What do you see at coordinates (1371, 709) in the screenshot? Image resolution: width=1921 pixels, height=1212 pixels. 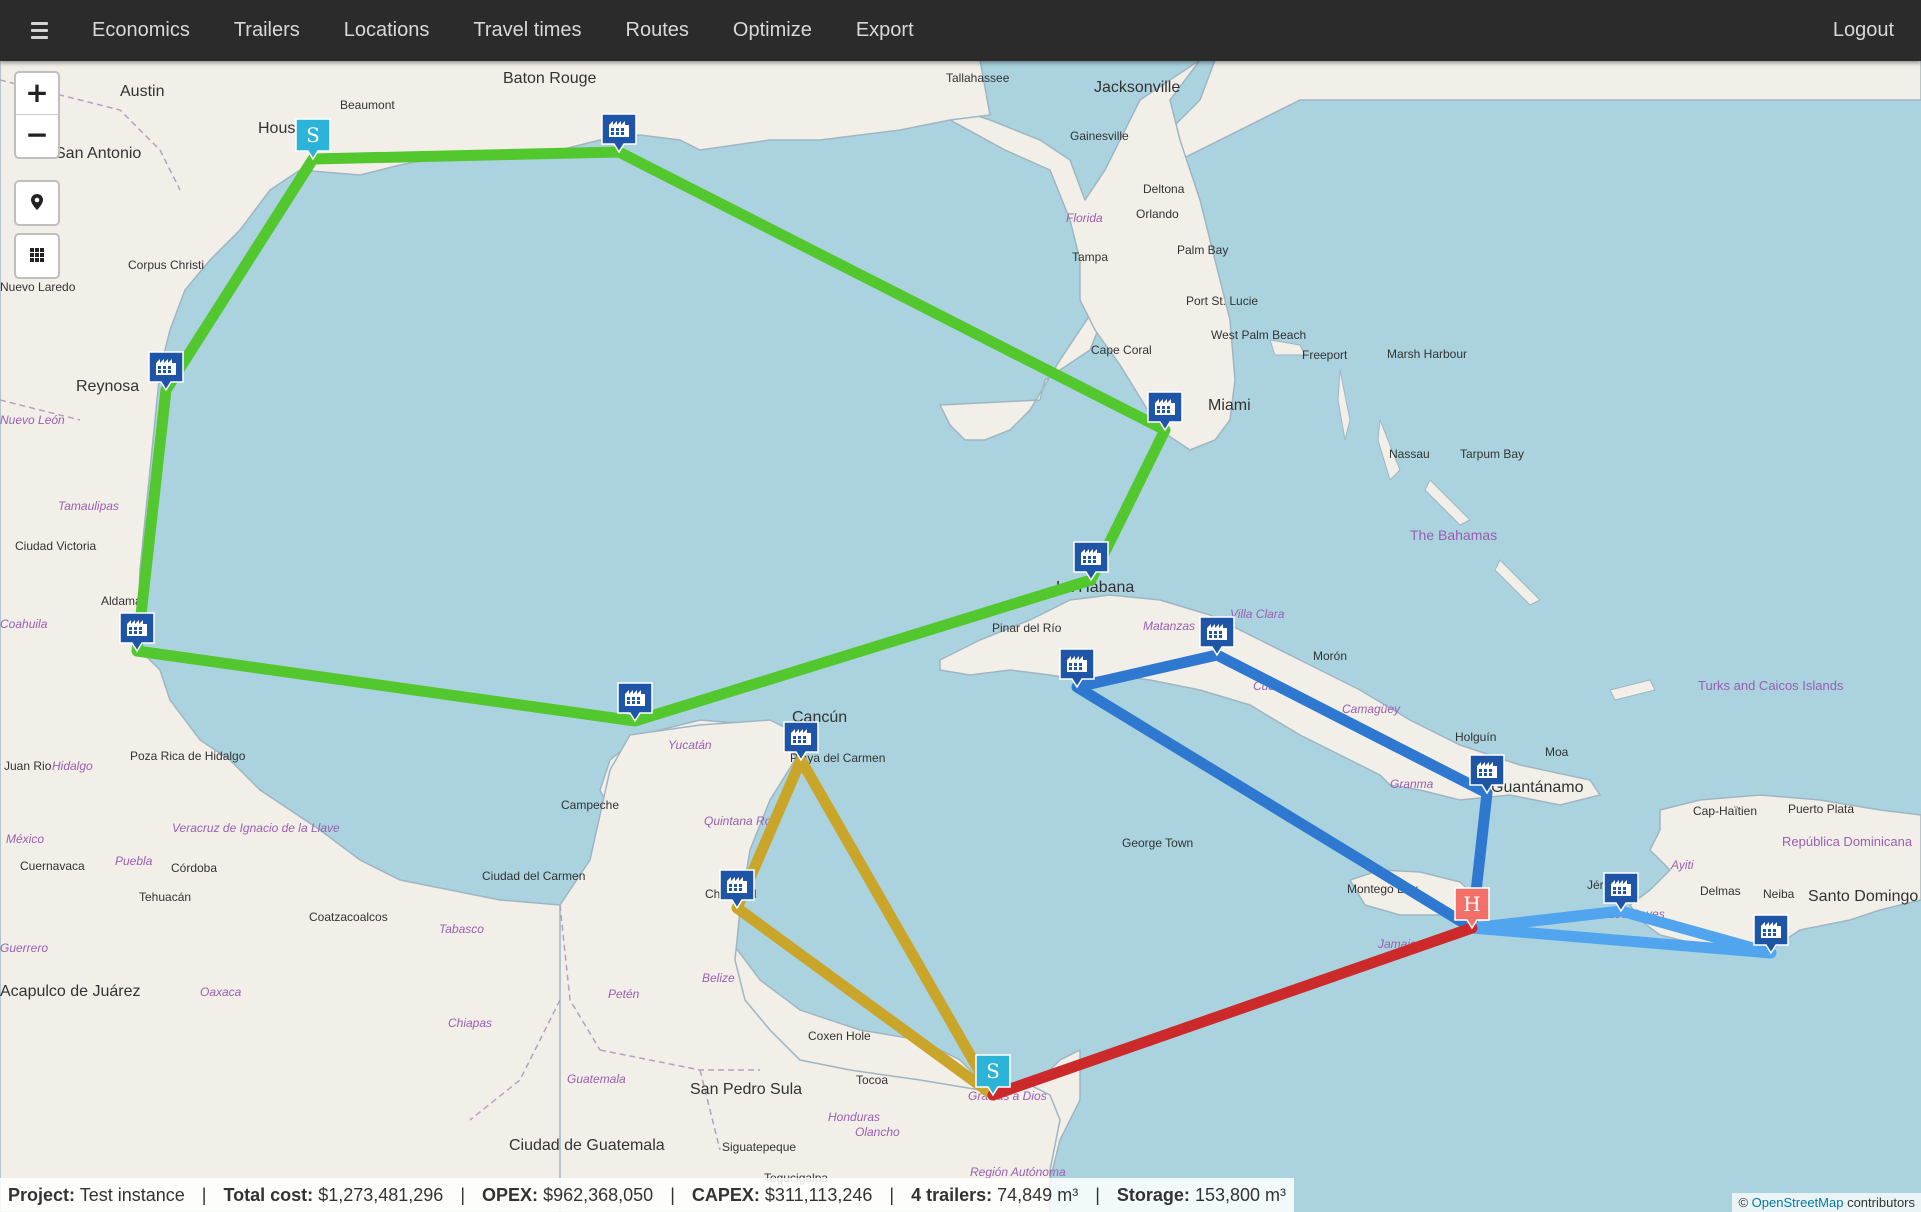 I see `label-camaguey: Camagüey` at bounding box center [1371, 709].